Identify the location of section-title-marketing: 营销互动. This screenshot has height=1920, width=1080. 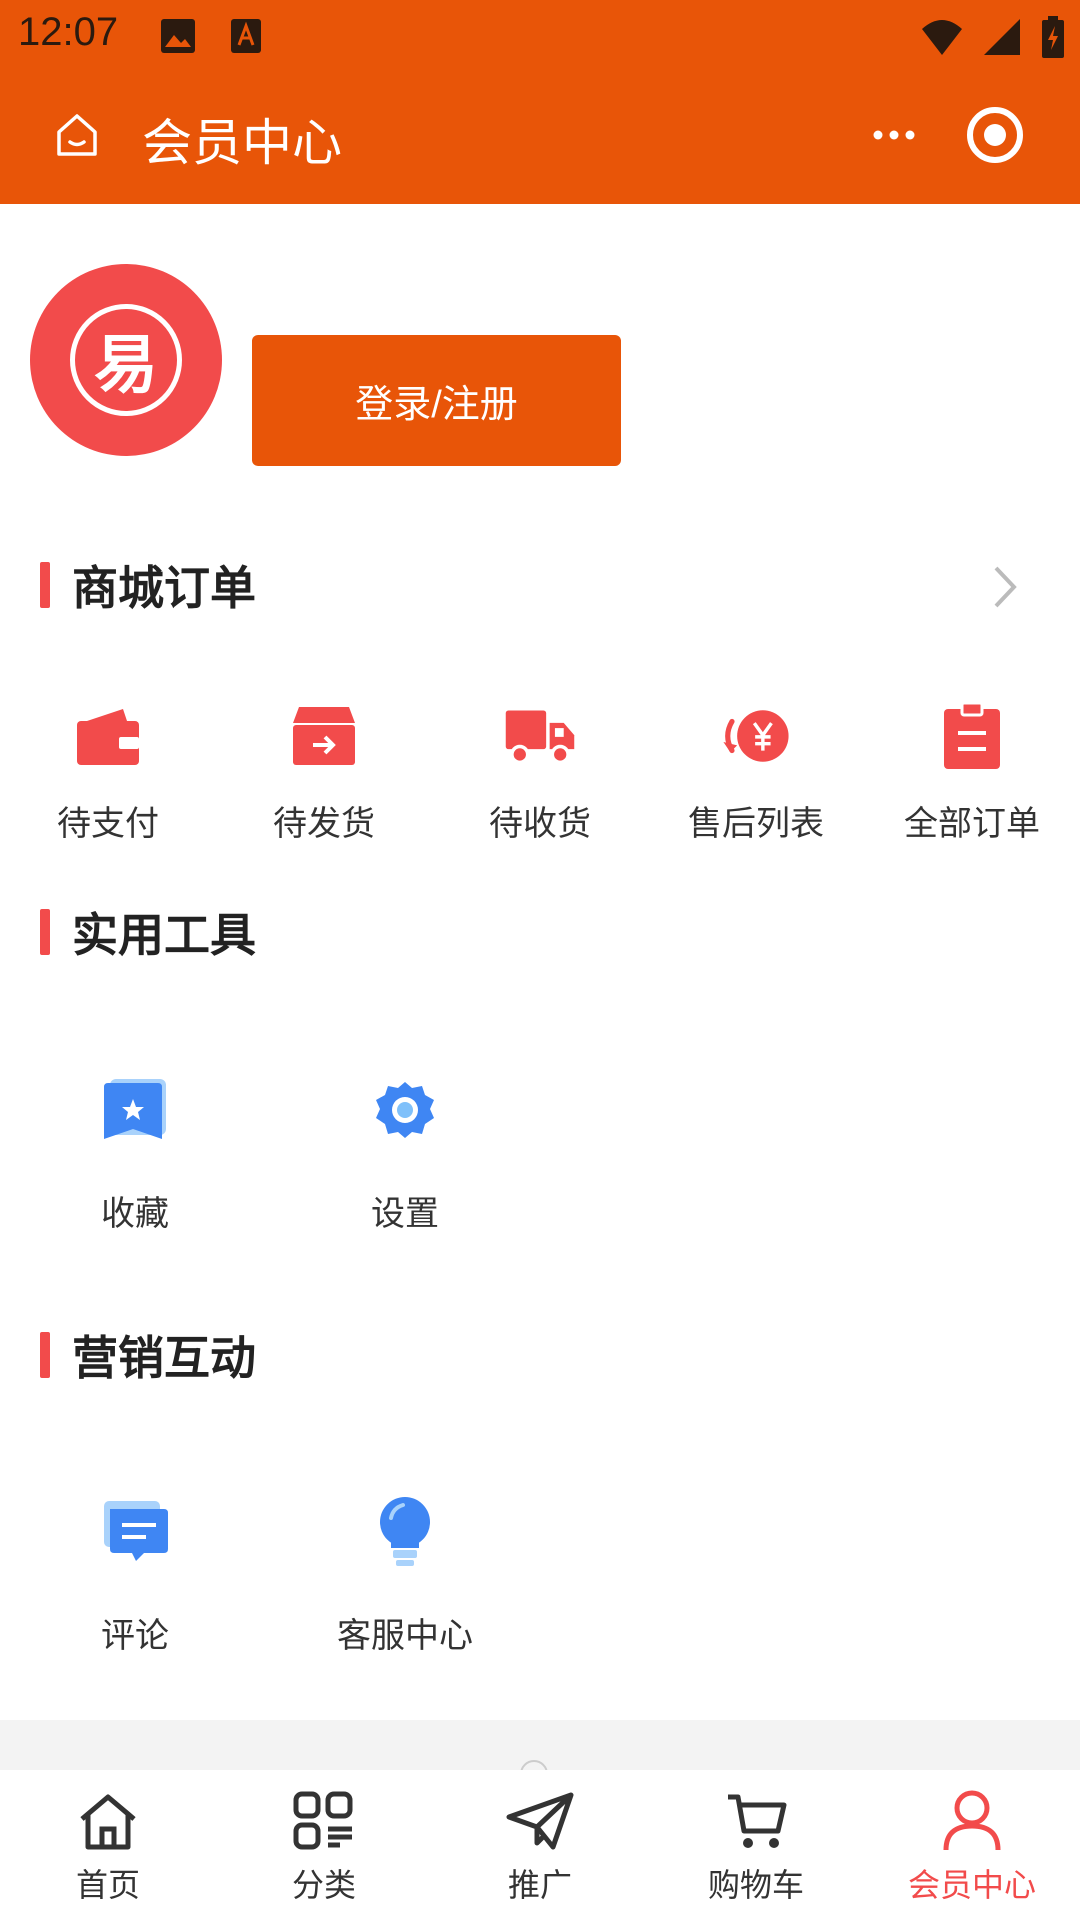
(164, 1358).